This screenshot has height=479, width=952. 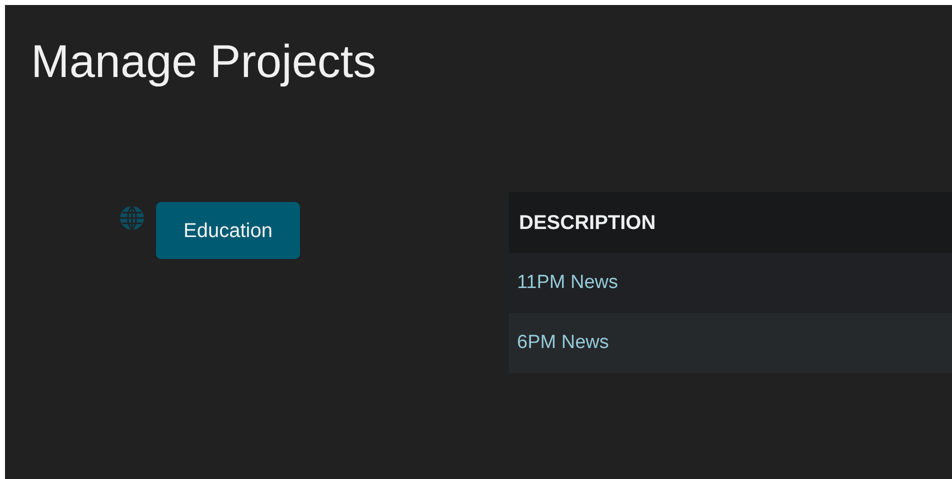 What do you see at coordinates (228, 230) in the screenshot?
I see `project-button: Education` at bounding box center [228, 230].